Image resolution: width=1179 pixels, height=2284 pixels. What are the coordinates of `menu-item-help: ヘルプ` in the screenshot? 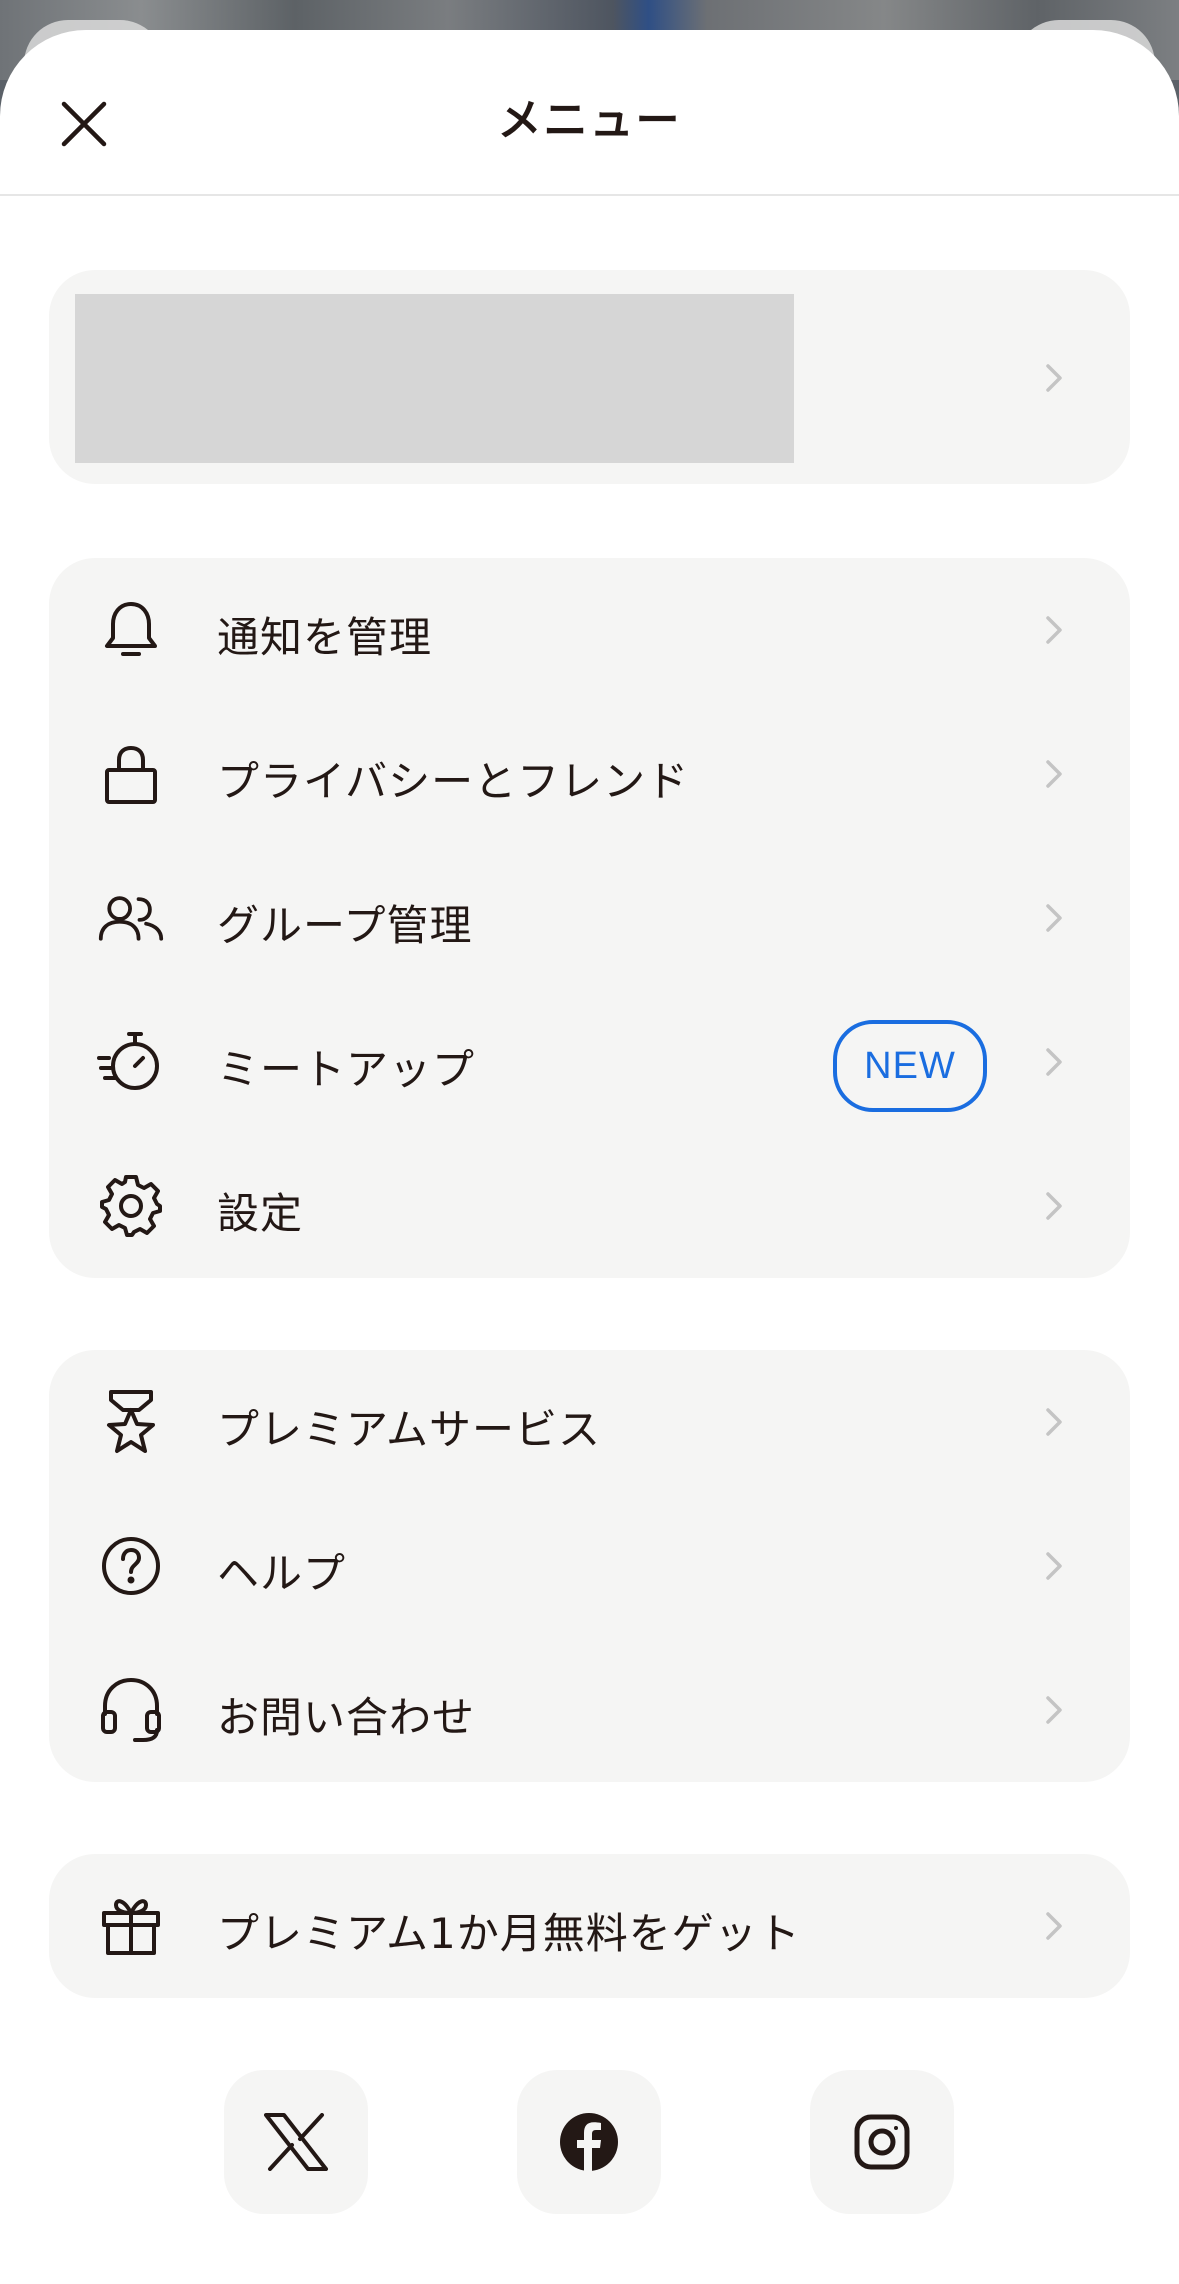 It's located at (589, 1566).